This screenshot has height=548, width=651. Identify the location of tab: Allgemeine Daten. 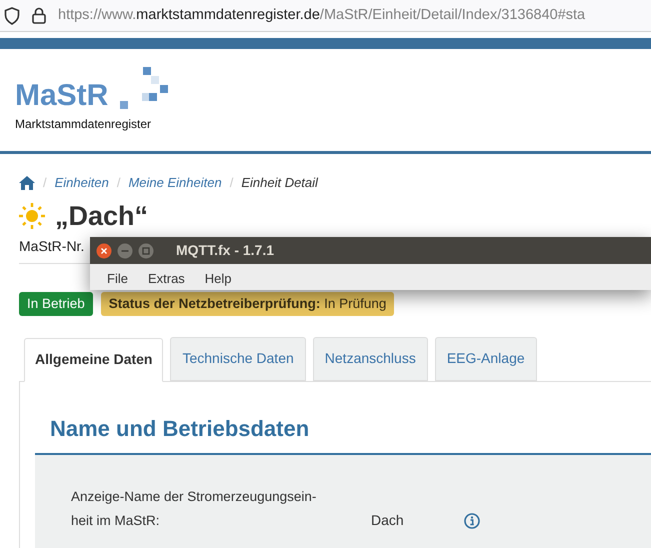
(94, 360).